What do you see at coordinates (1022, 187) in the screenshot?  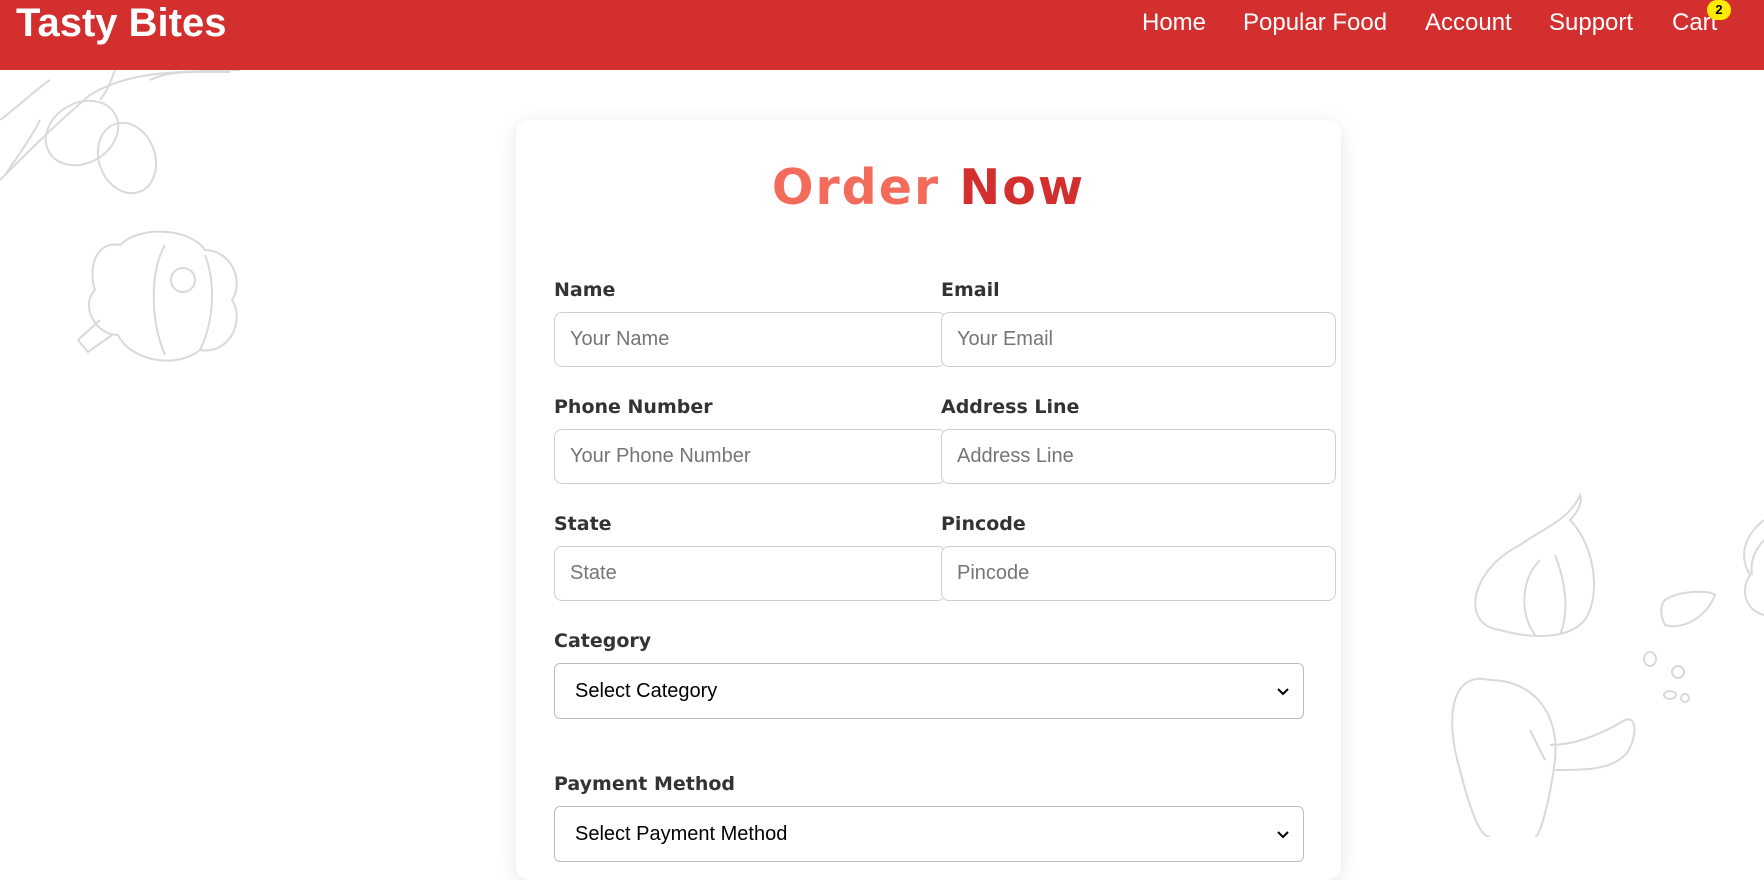 I see `title-now: Now` at bounding box center [1022, 187].